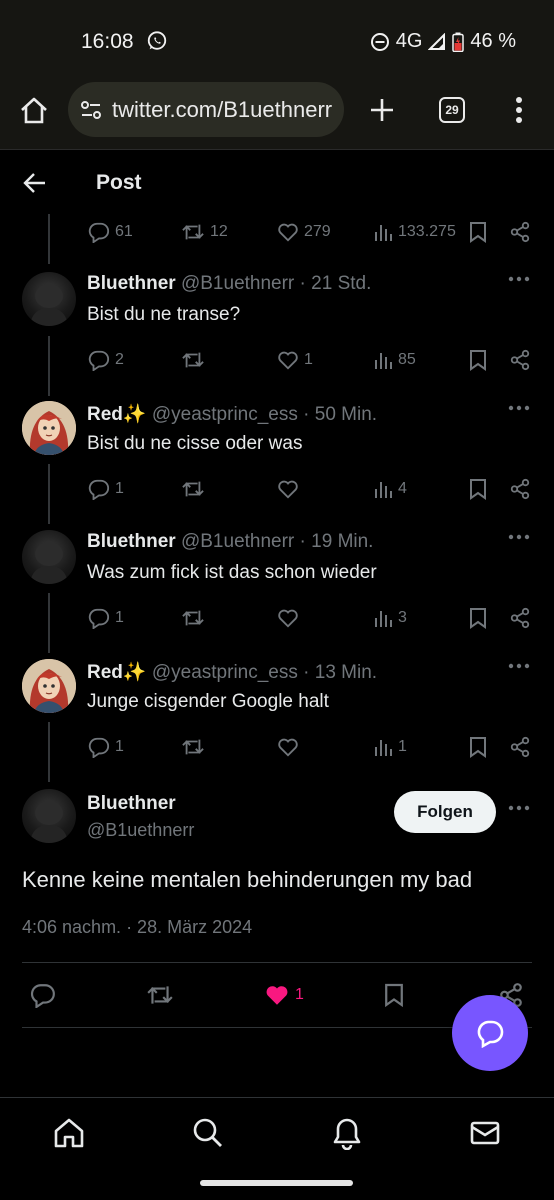  I want to click on reply-button, so click(43, 995).